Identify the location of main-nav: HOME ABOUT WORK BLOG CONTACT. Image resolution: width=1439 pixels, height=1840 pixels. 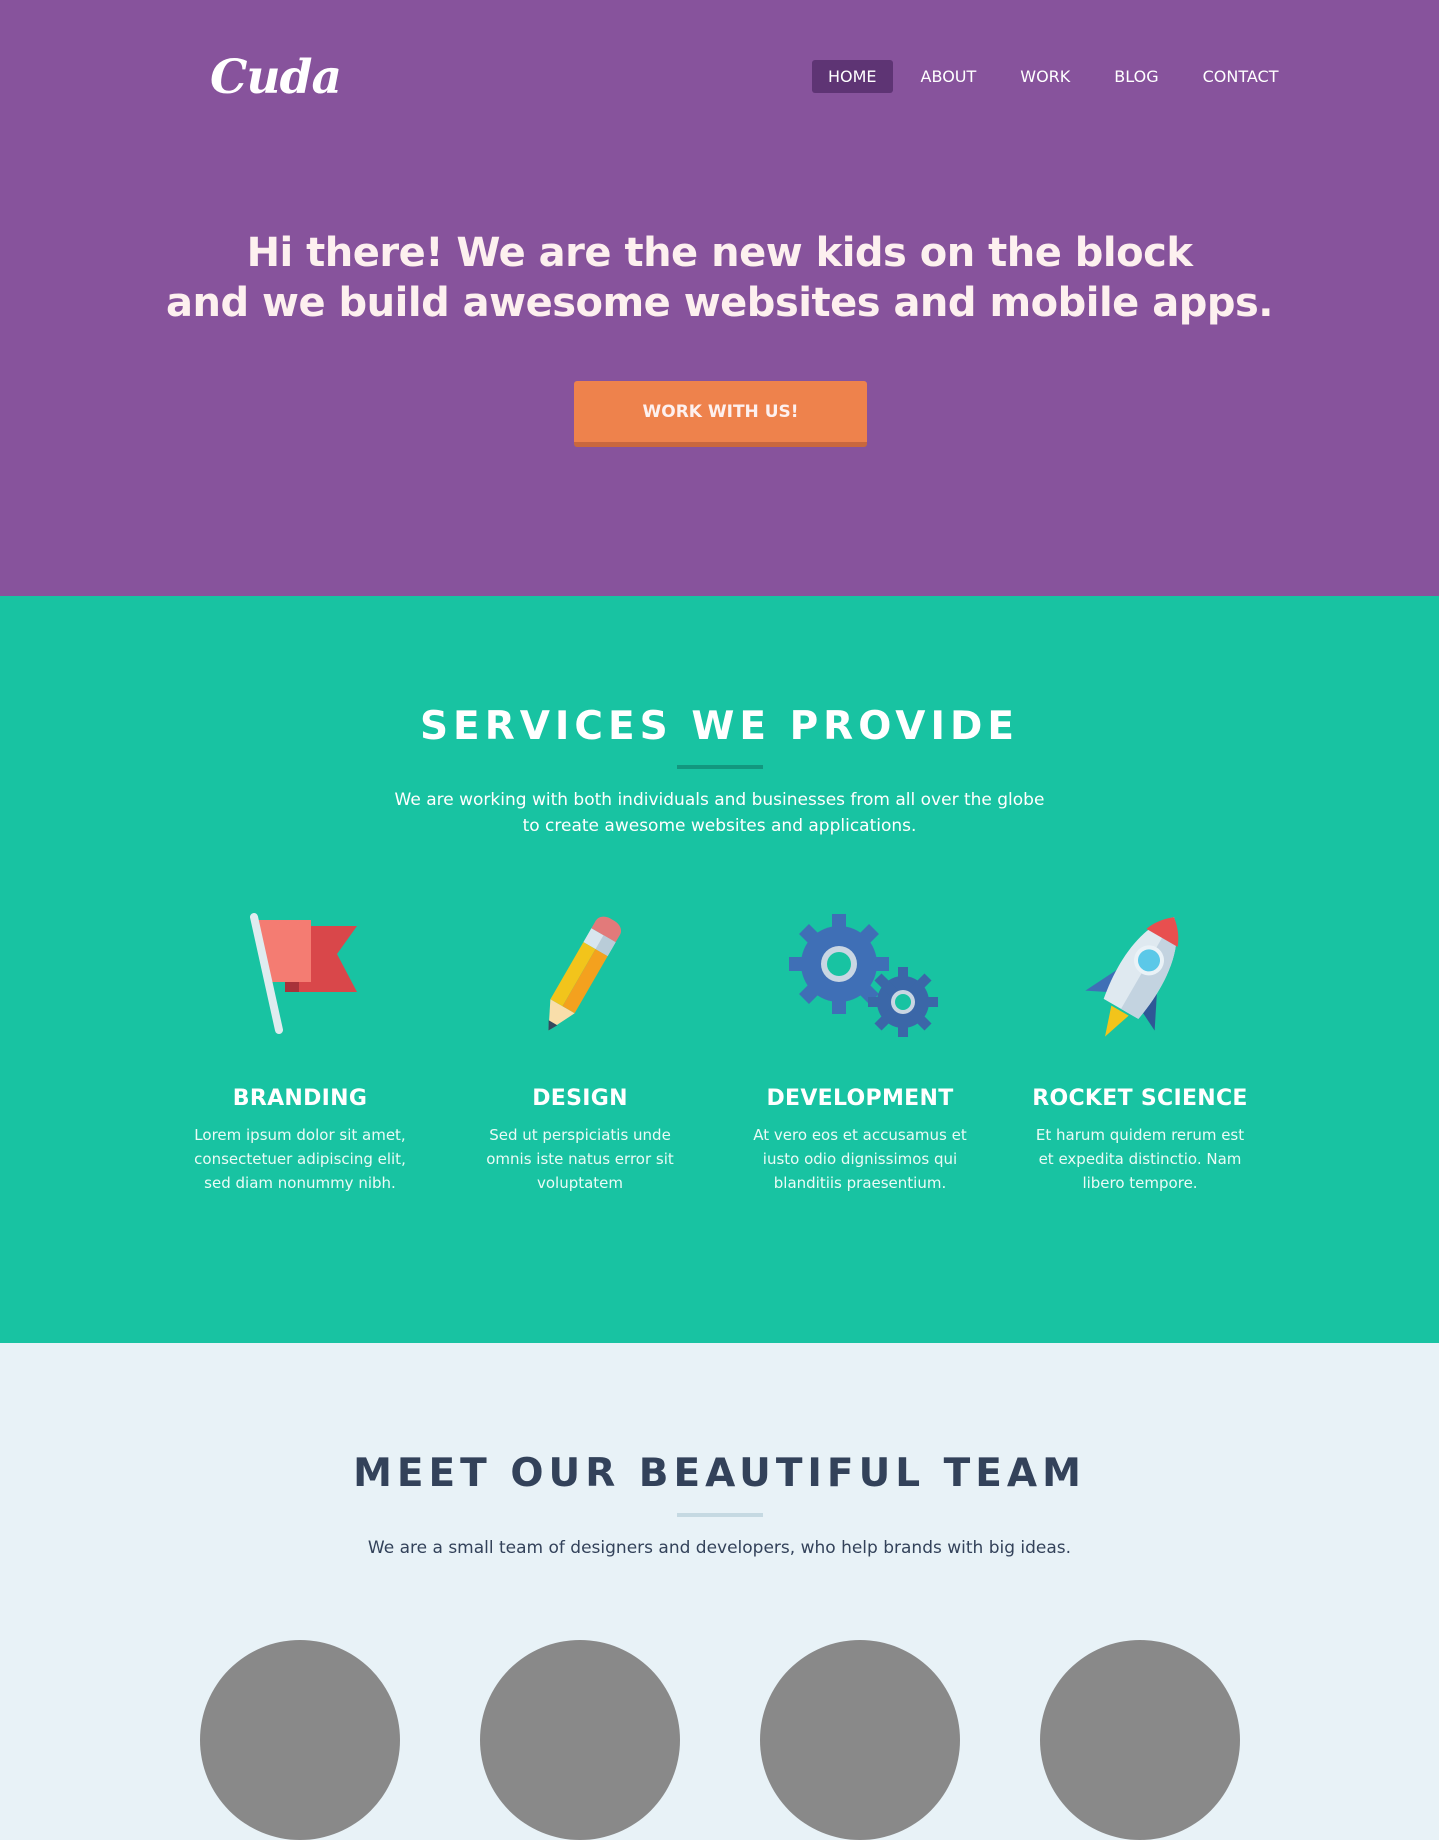
(1053, 76).